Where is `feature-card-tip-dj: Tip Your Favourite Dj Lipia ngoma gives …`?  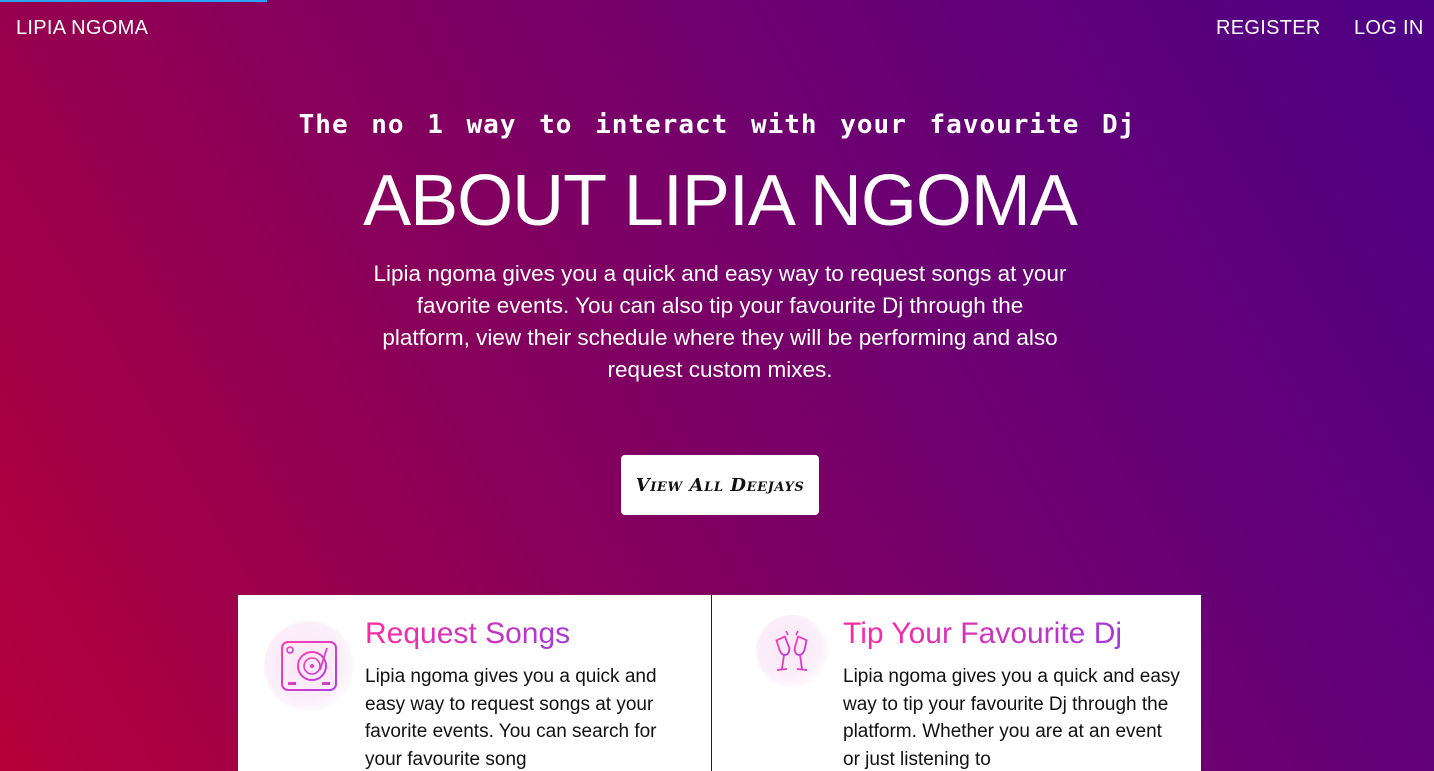
feature-card-tip-dj: Tip Your Favourite Dj Lipia ngoma gives … is located at coordinates (956, 683).